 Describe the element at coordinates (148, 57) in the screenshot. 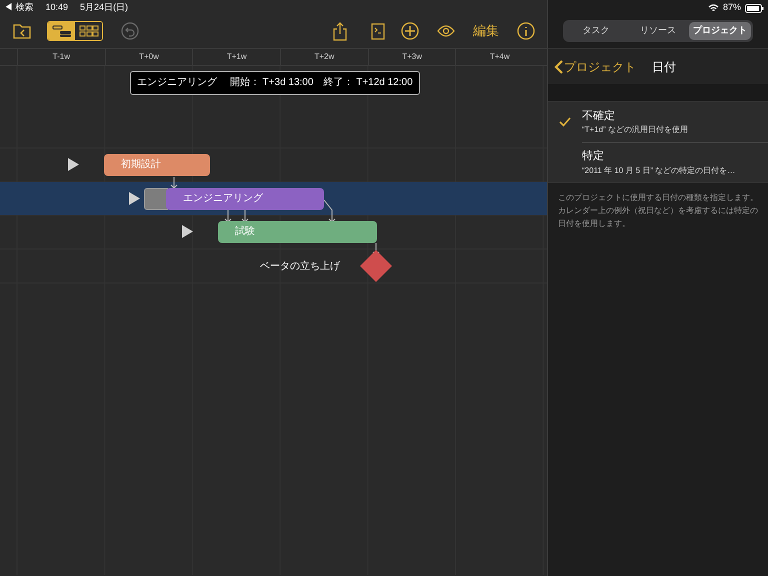

I see `column-header: T+0w` at that location.